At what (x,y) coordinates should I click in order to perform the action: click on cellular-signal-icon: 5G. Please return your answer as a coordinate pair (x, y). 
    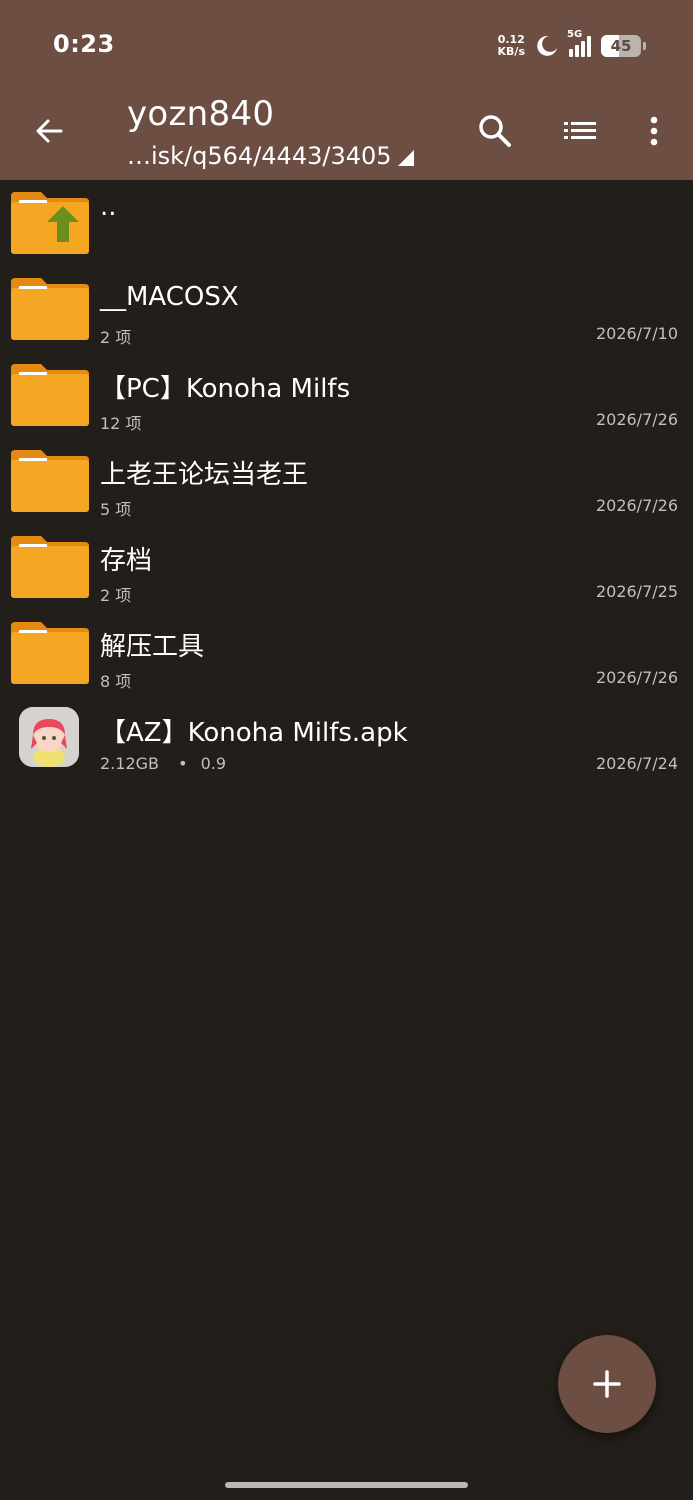
    Looking at the image, I should click on (579, 43).